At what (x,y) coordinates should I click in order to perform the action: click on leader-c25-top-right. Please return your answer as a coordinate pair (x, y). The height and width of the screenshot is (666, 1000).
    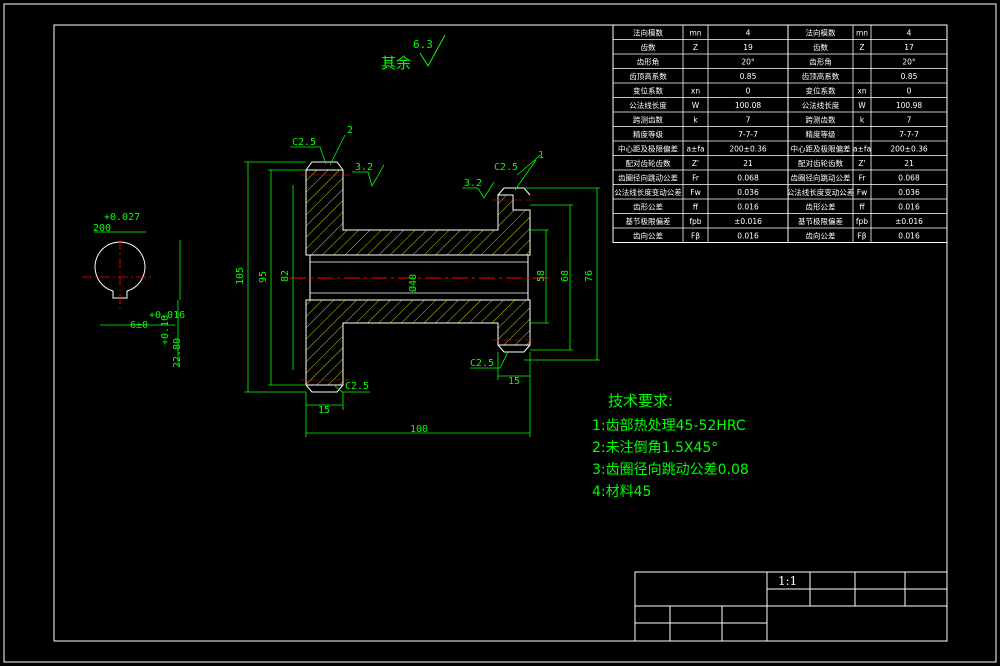
    Looking at the image, I should click on (528, 165).